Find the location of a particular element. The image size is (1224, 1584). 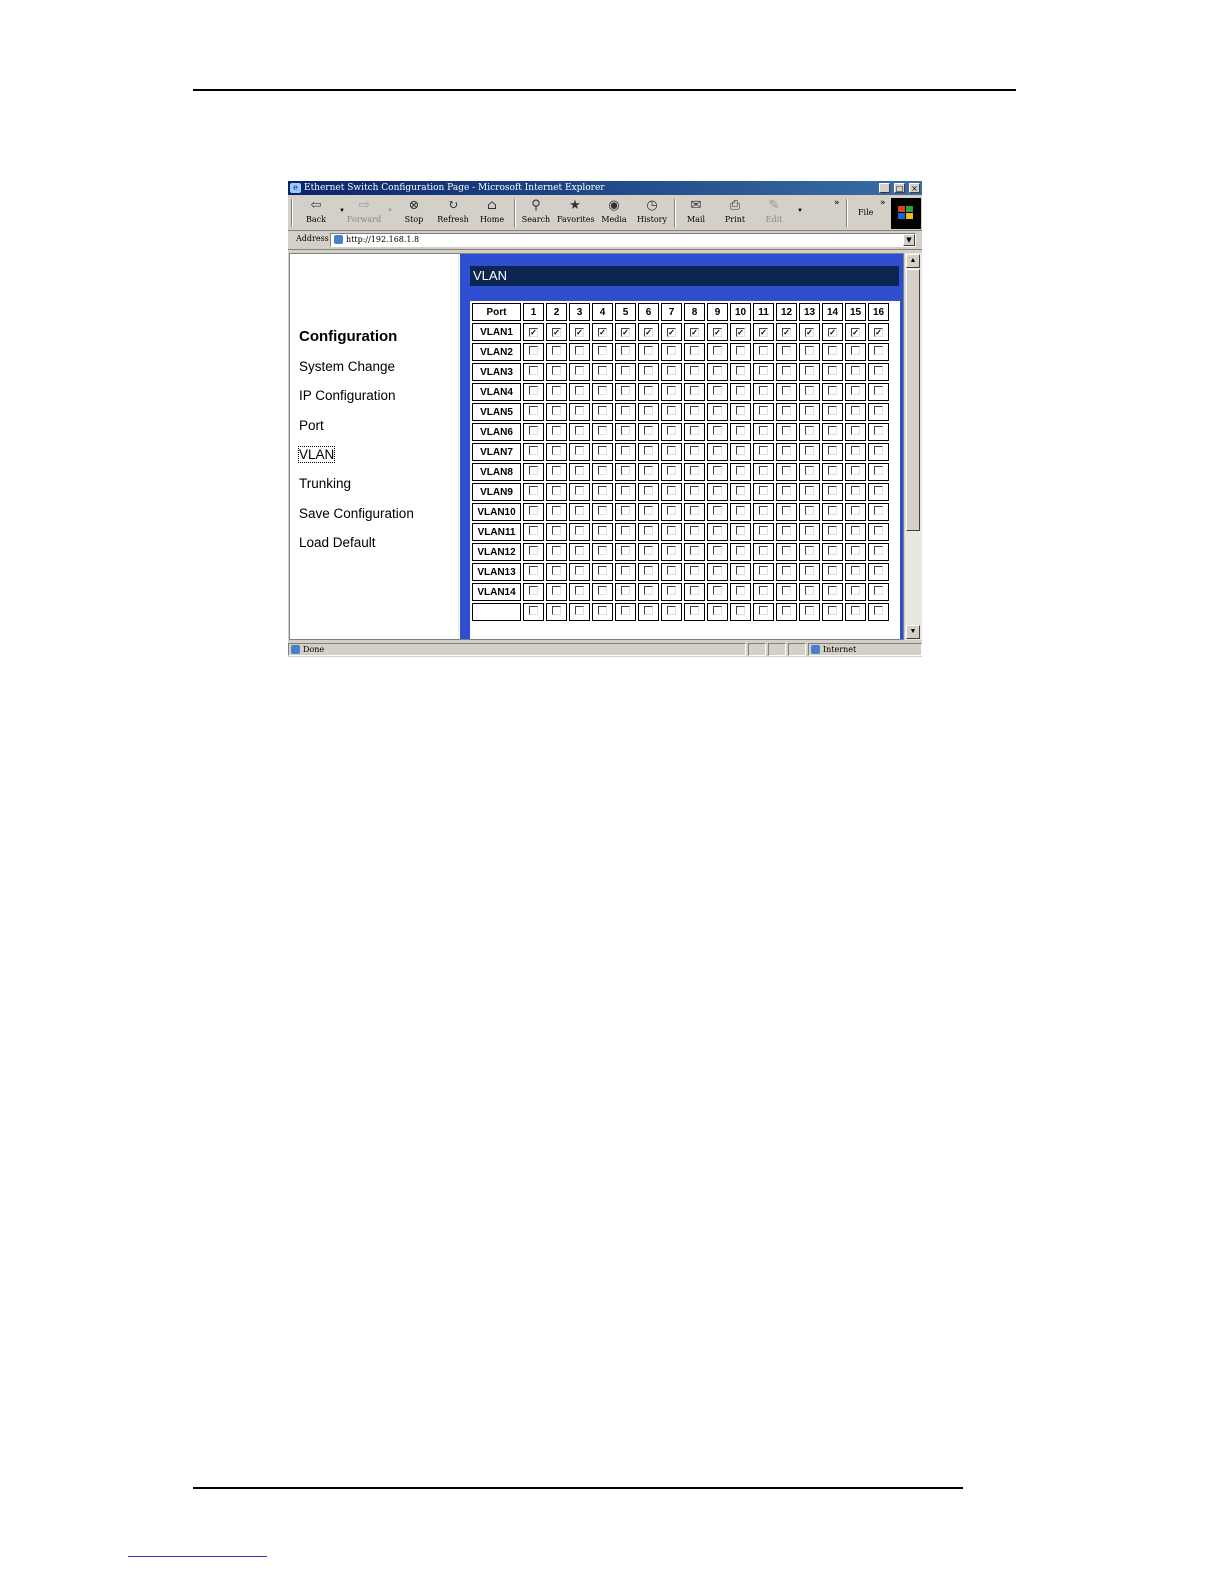

mail-button: ✉ Mail is located at coordinates (696, 211).